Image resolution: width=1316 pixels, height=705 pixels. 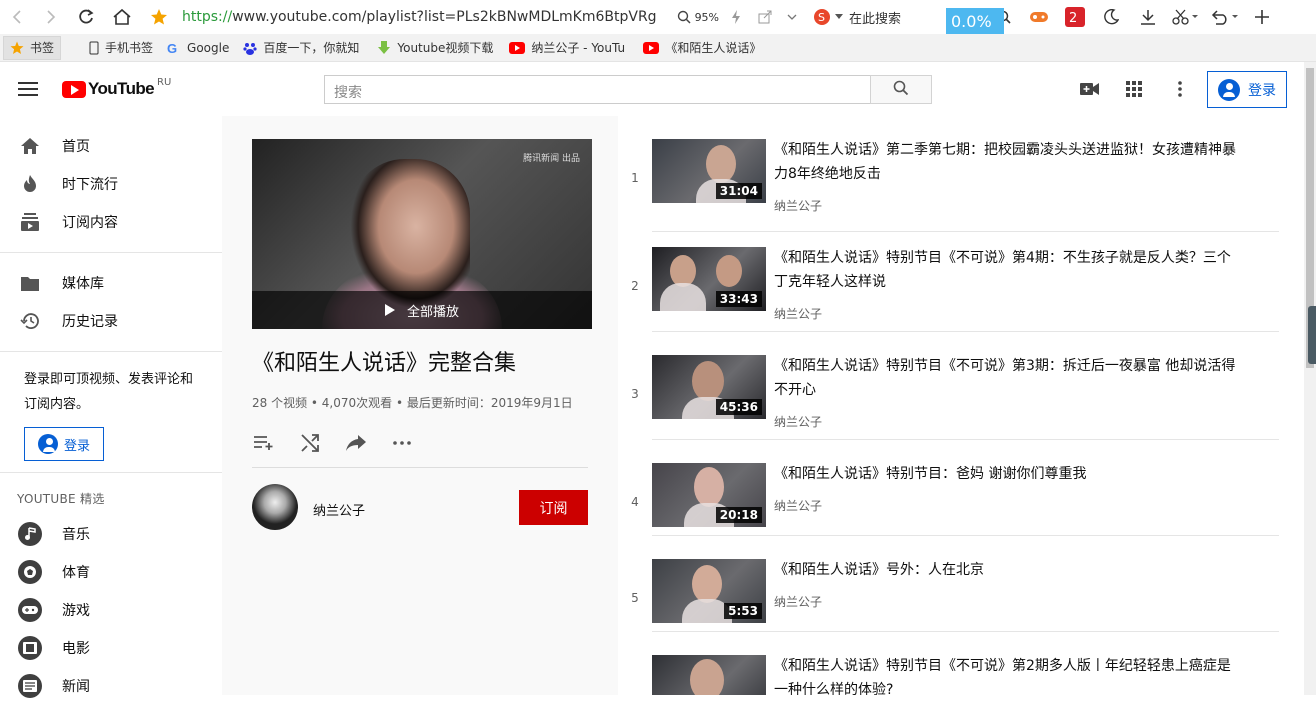 I want to click on thumbnail-face, so click(x=729, y=271).